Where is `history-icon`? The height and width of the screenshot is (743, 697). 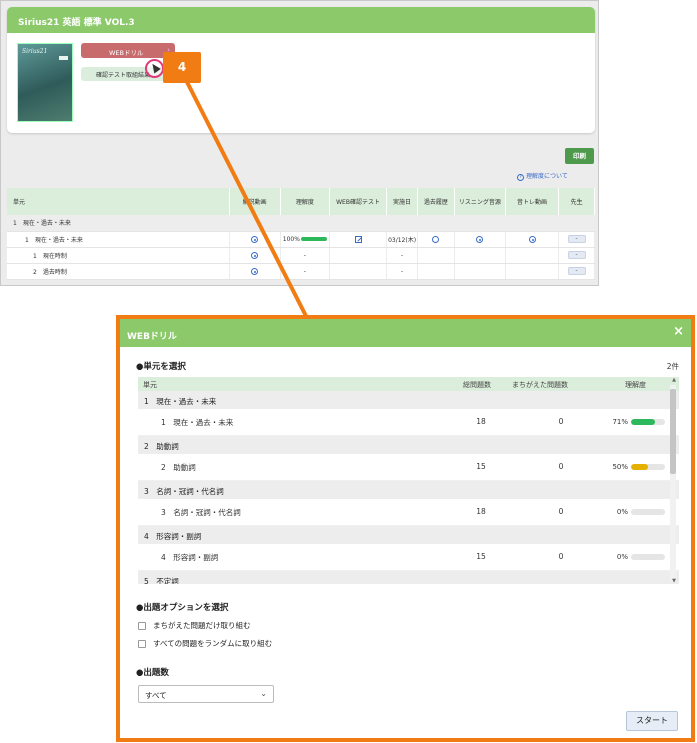 history-icon is located at coordinates (436, 239).